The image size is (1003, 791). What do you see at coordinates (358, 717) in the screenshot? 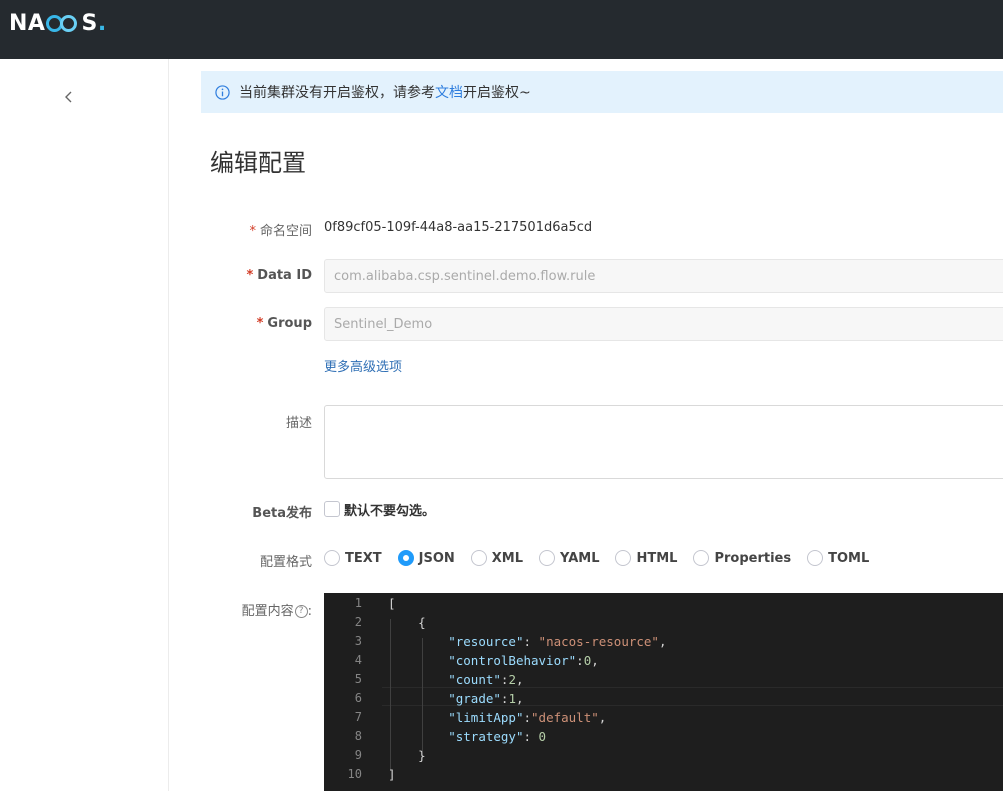
I see `line-number: 7` at bounding box center [358, 717].